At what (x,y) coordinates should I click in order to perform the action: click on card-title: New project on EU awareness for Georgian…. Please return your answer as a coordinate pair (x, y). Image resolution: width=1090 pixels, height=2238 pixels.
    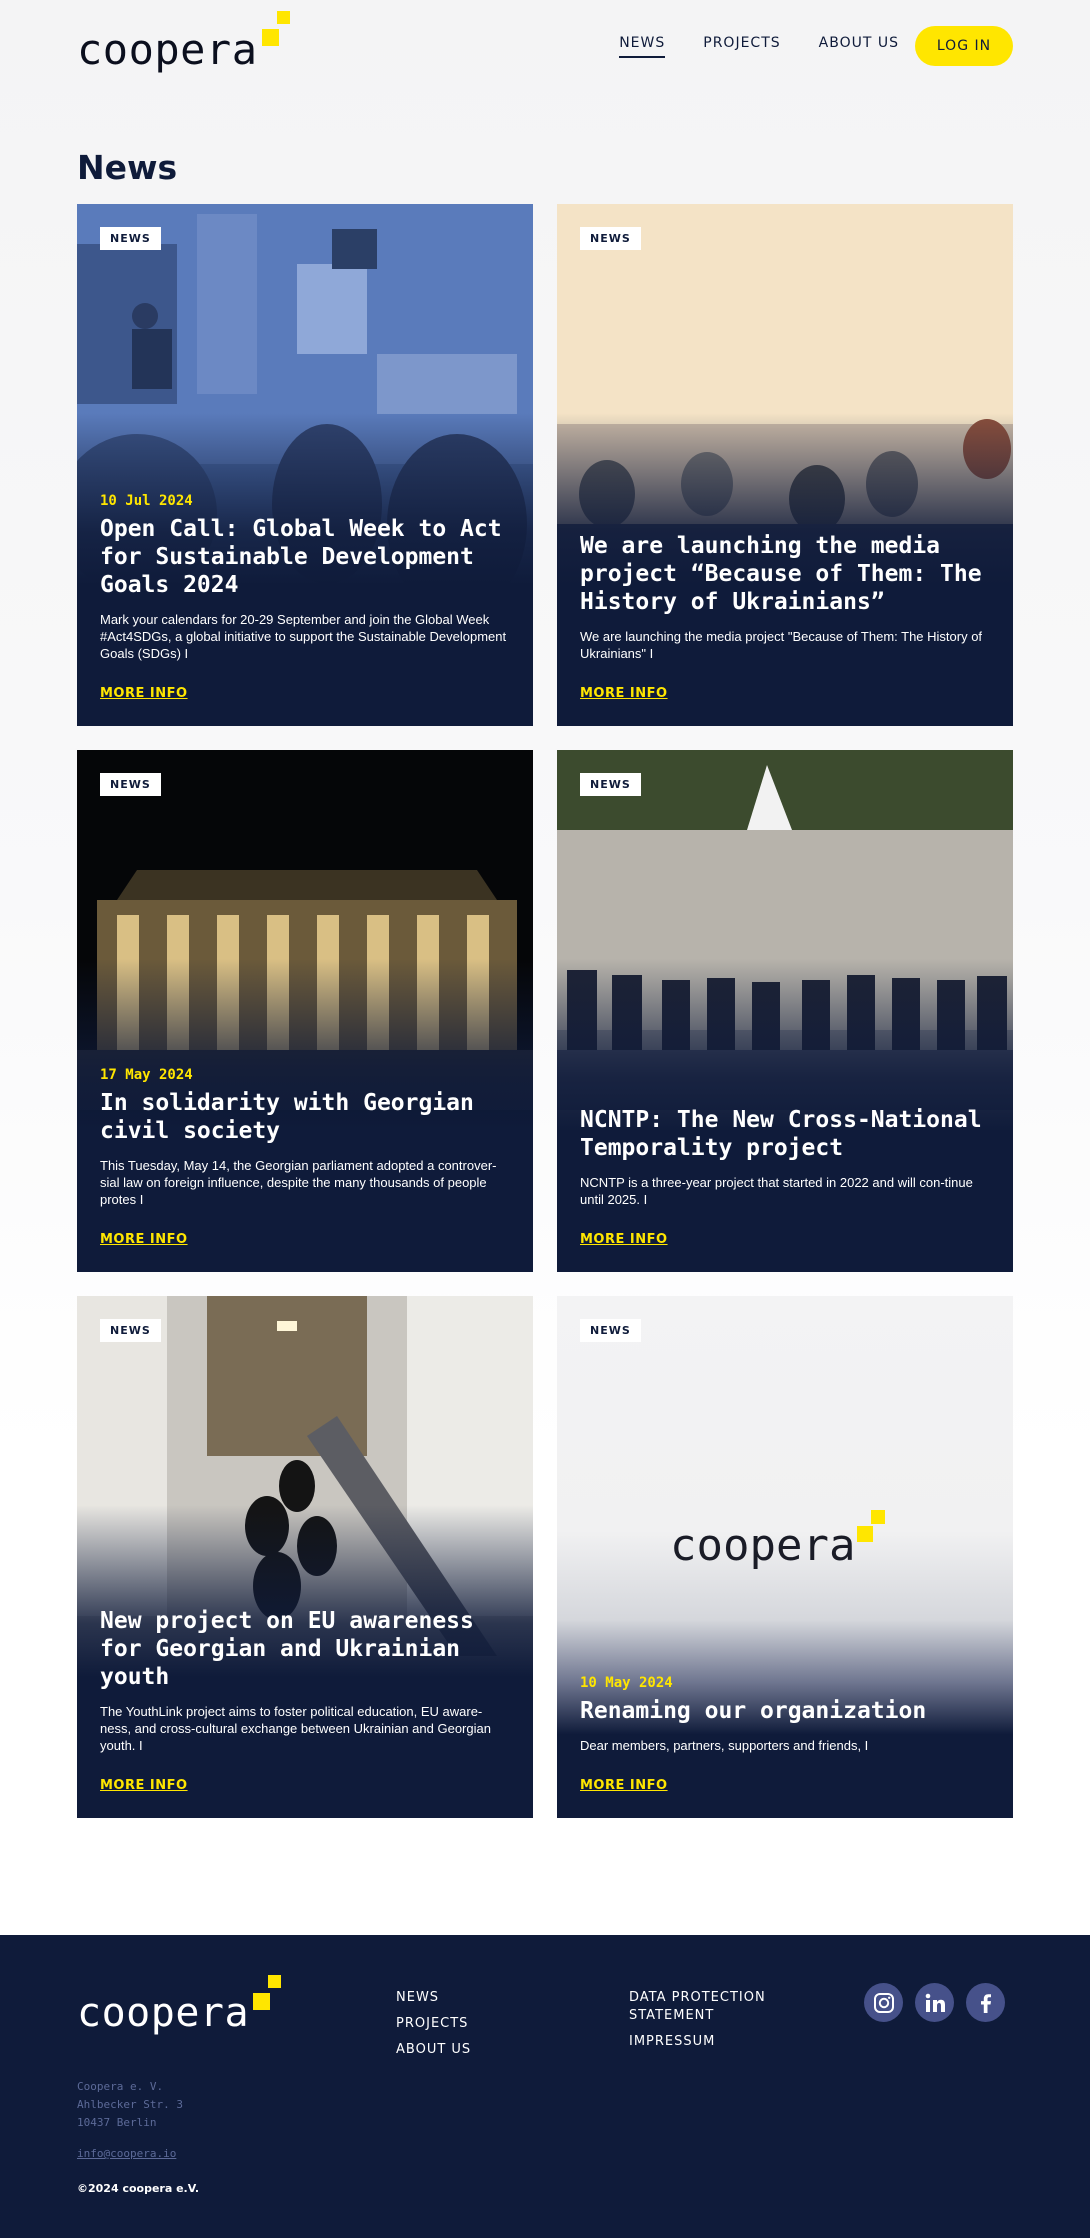
    Looking at the image, I should click on (287, 1649).